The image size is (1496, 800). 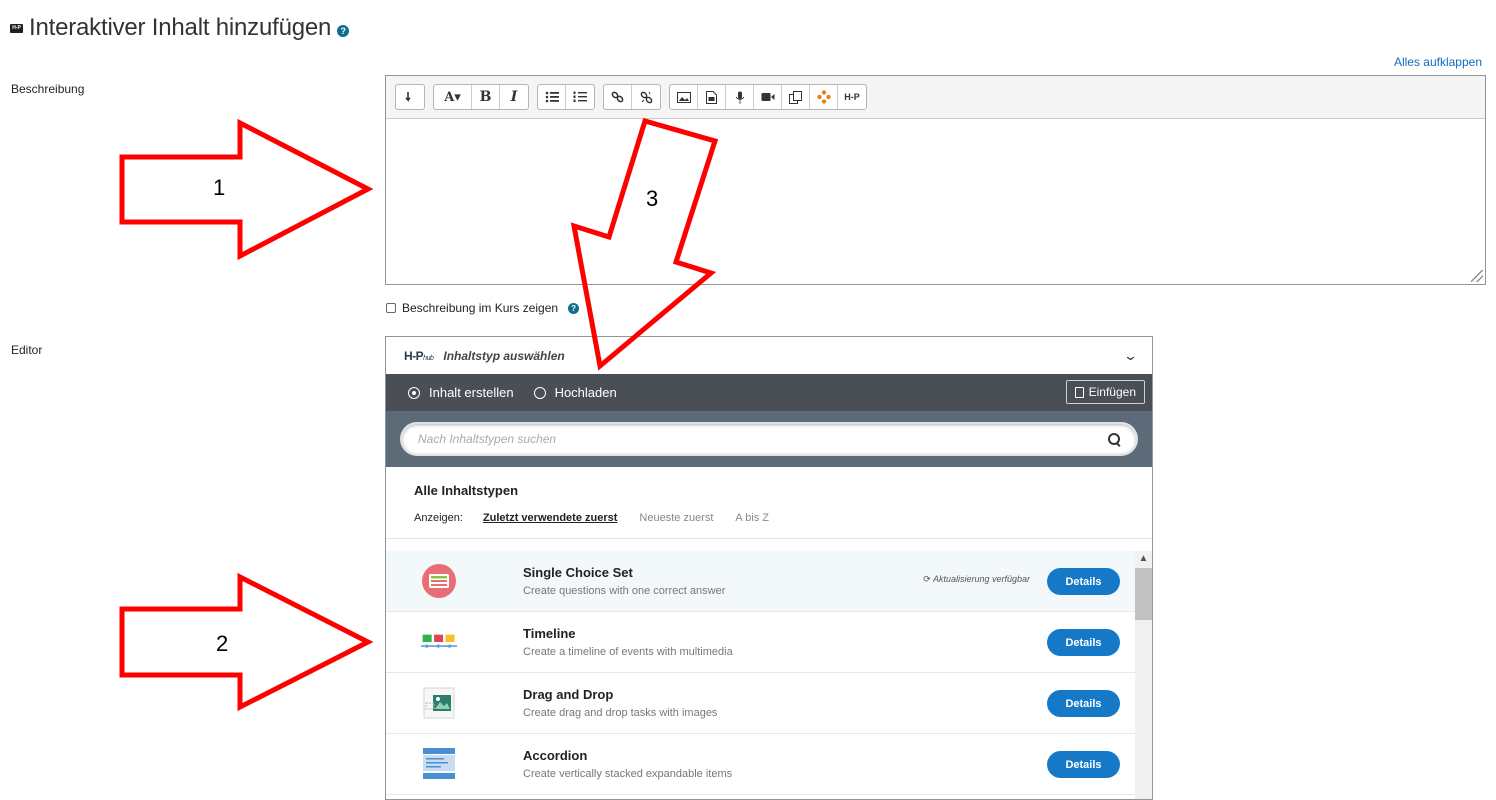 I want to click on unlink-button, so click(x=646, y=97).